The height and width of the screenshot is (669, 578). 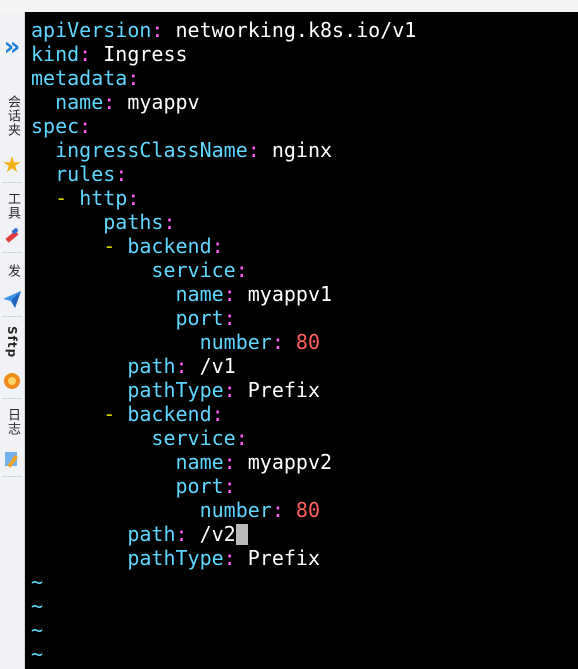 I want to click on code-line: path: /v1, so click(x=133, y=366).